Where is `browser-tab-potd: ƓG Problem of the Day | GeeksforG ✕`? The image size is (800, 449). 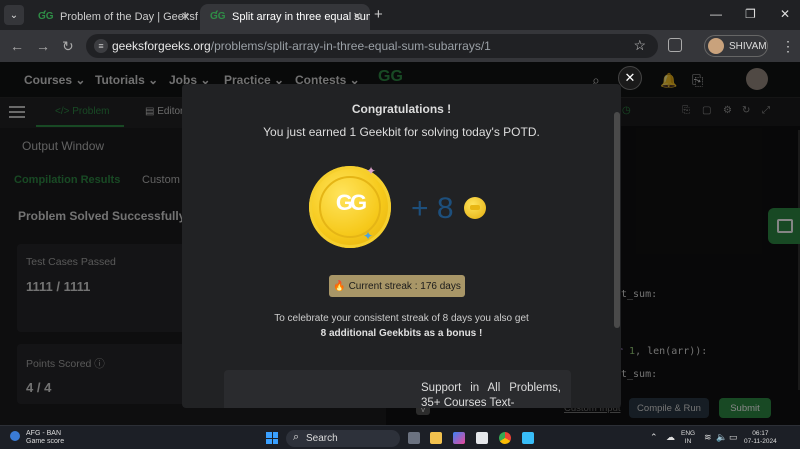 browser-tab-potd: ƓG Problem of the Day | GeeksforG ✕ is located at coordinates (113, 17).